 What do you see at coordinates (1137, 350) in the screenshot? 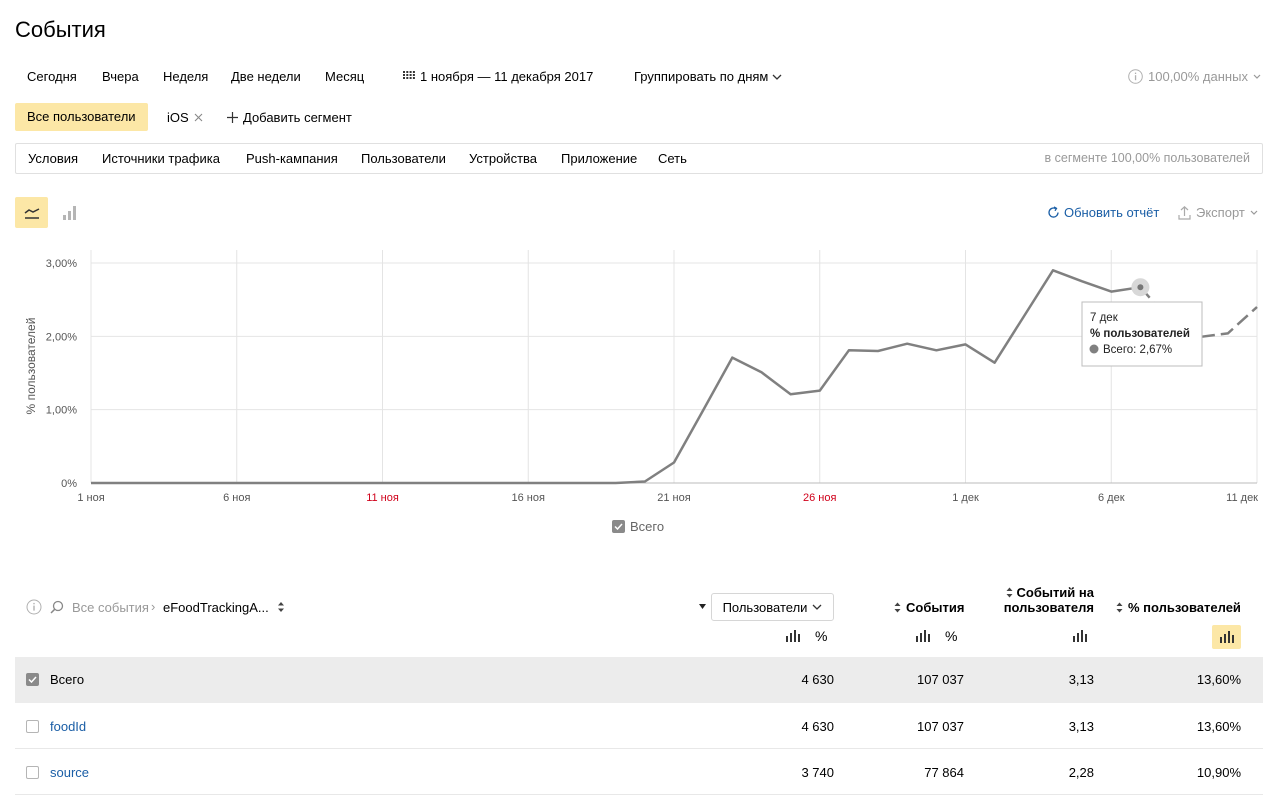
I see `tooltip-value: Всего: 2,67%` at bounding box center [1137, 350].